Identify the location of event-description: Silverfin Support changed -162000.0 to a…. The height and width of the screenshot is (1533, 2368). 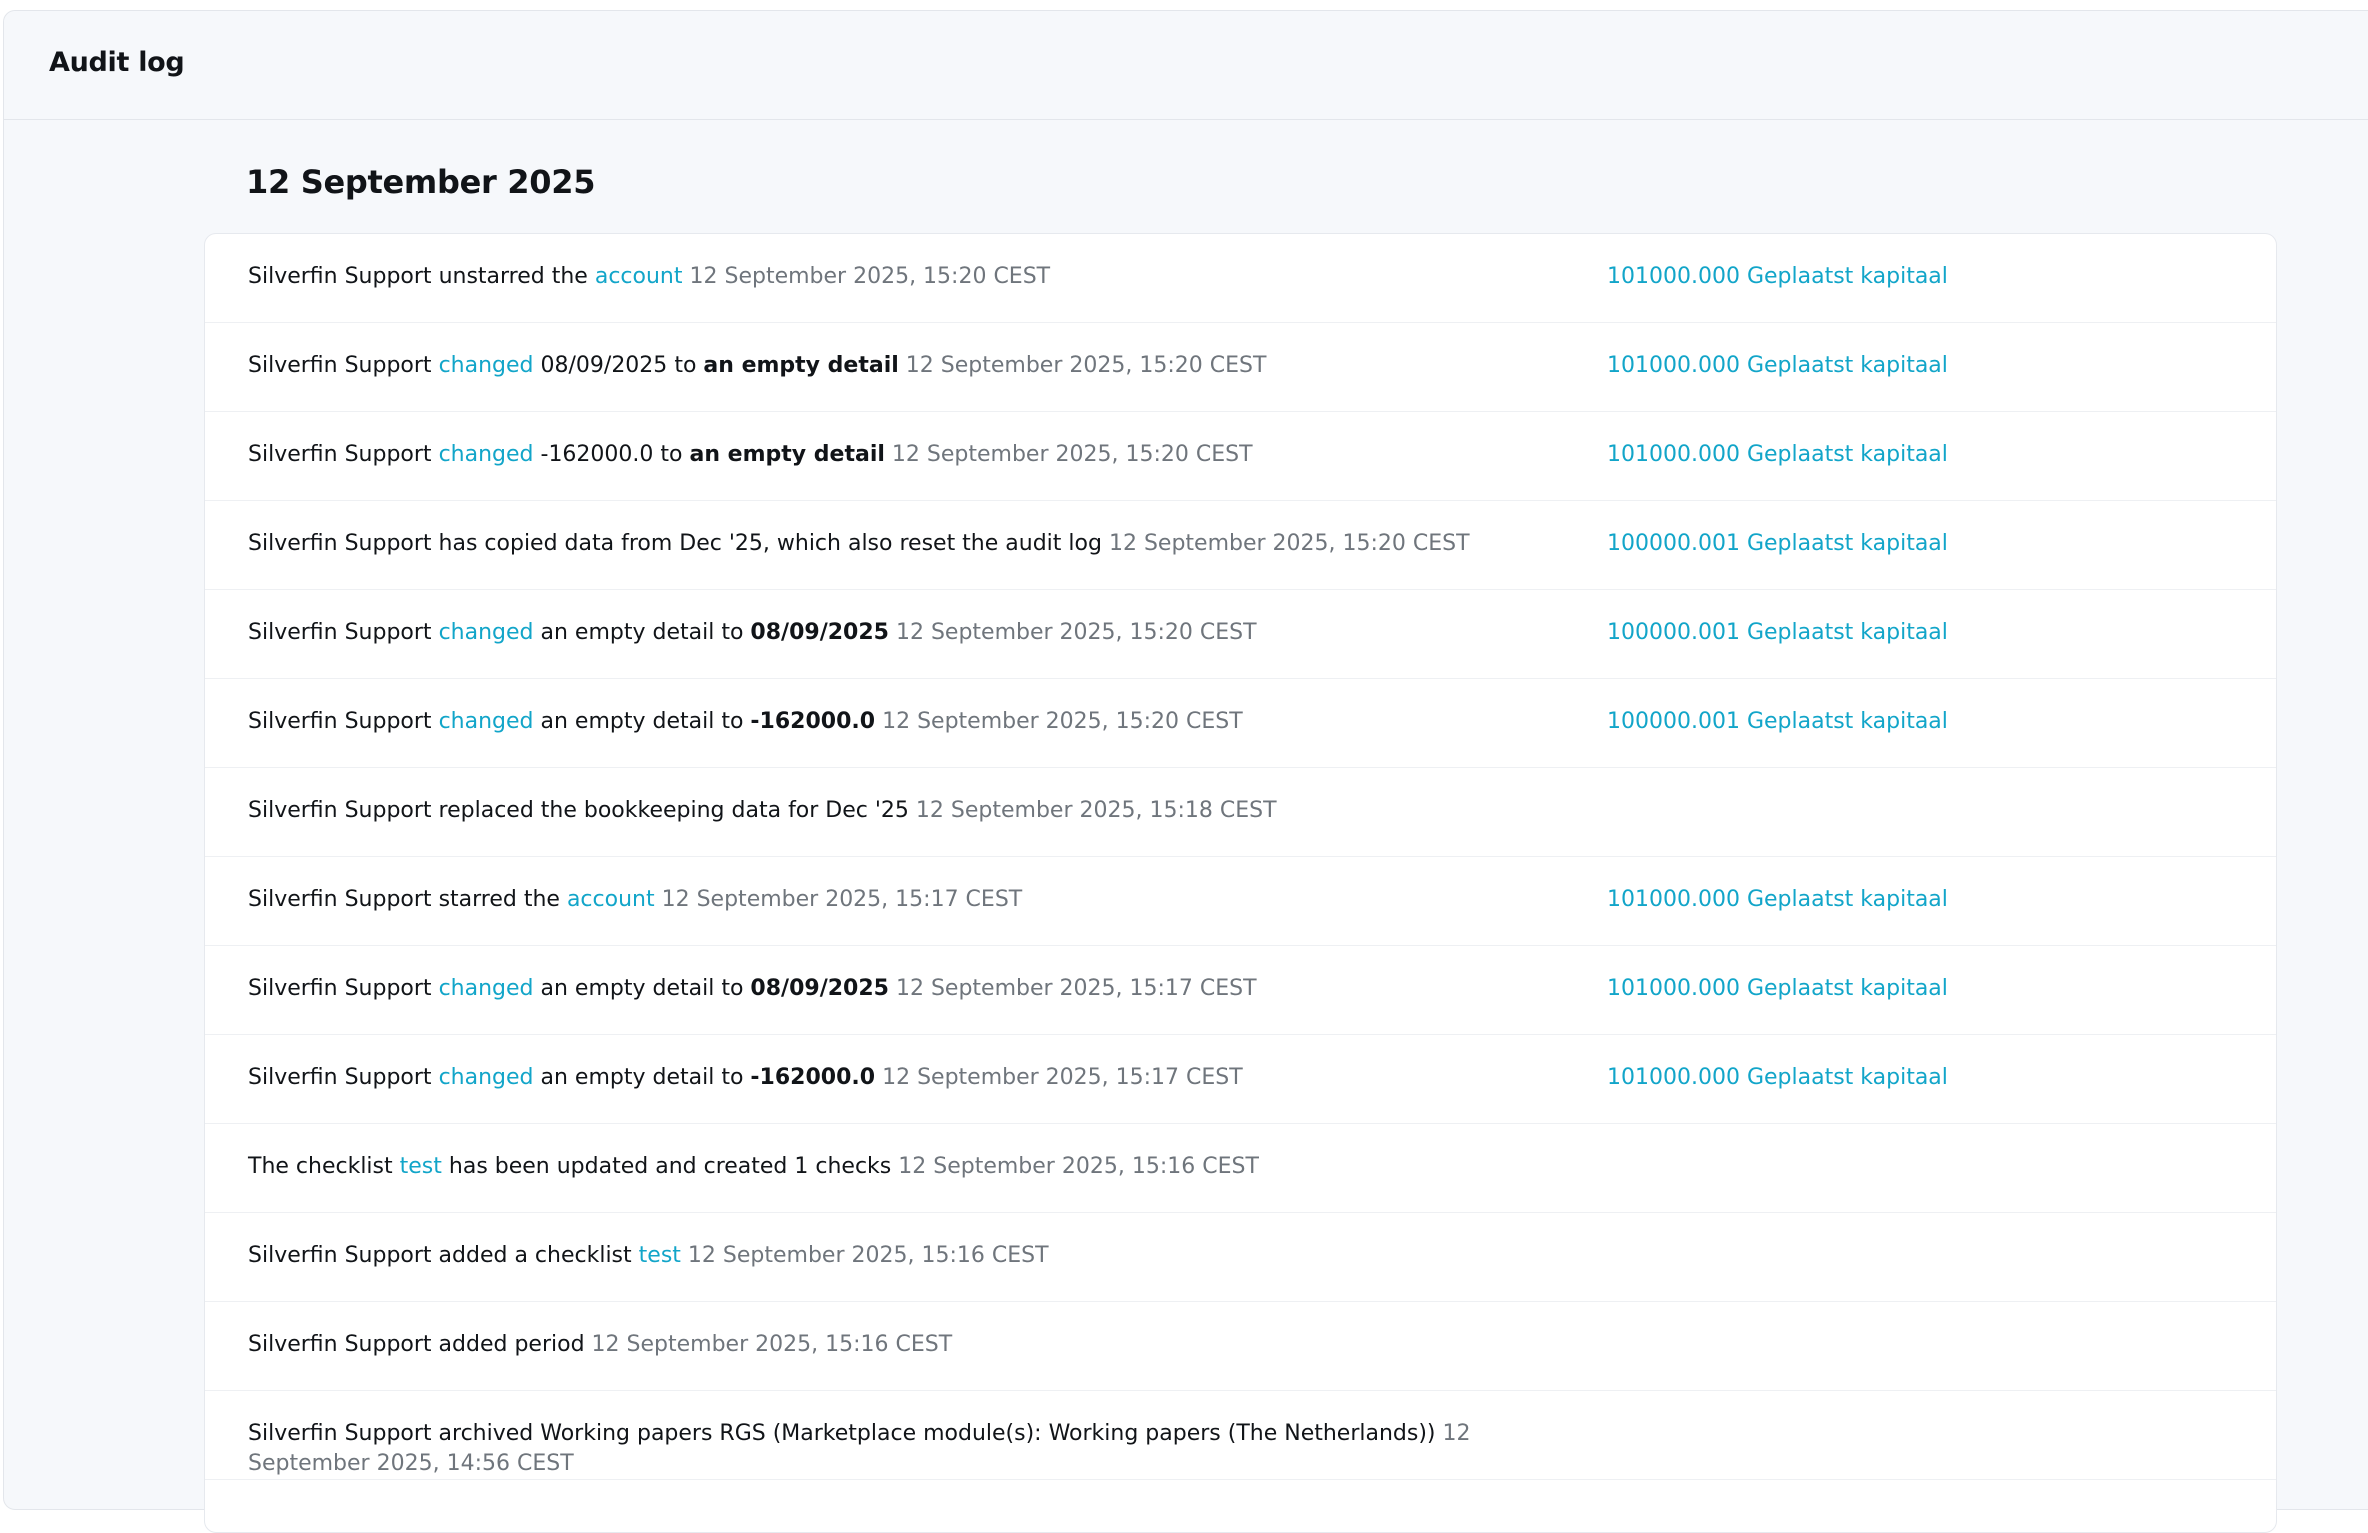
(883, 455).